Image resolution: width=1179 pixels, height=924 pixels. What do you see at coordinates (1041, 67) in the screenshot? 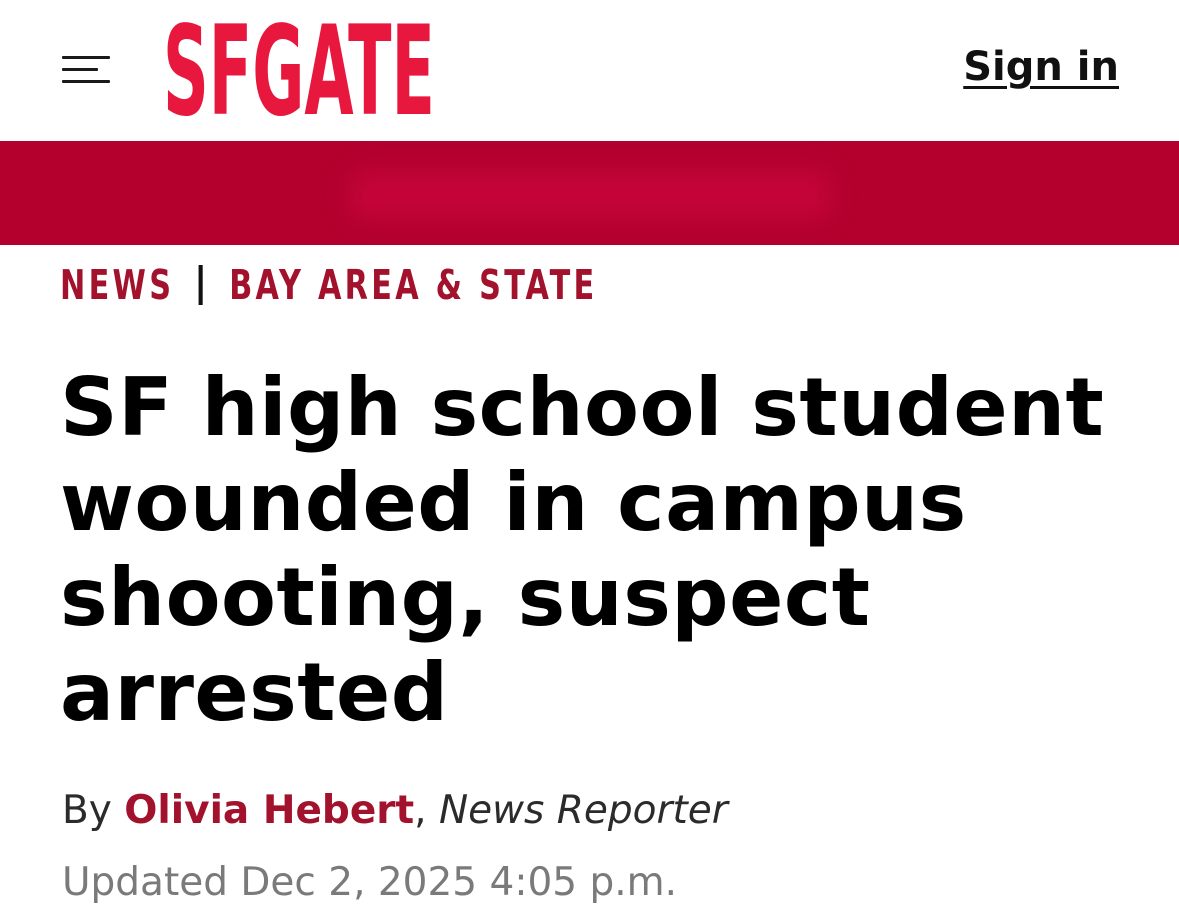
I see `sign-in-link: Sign in` at bounding box center [1041, 67].